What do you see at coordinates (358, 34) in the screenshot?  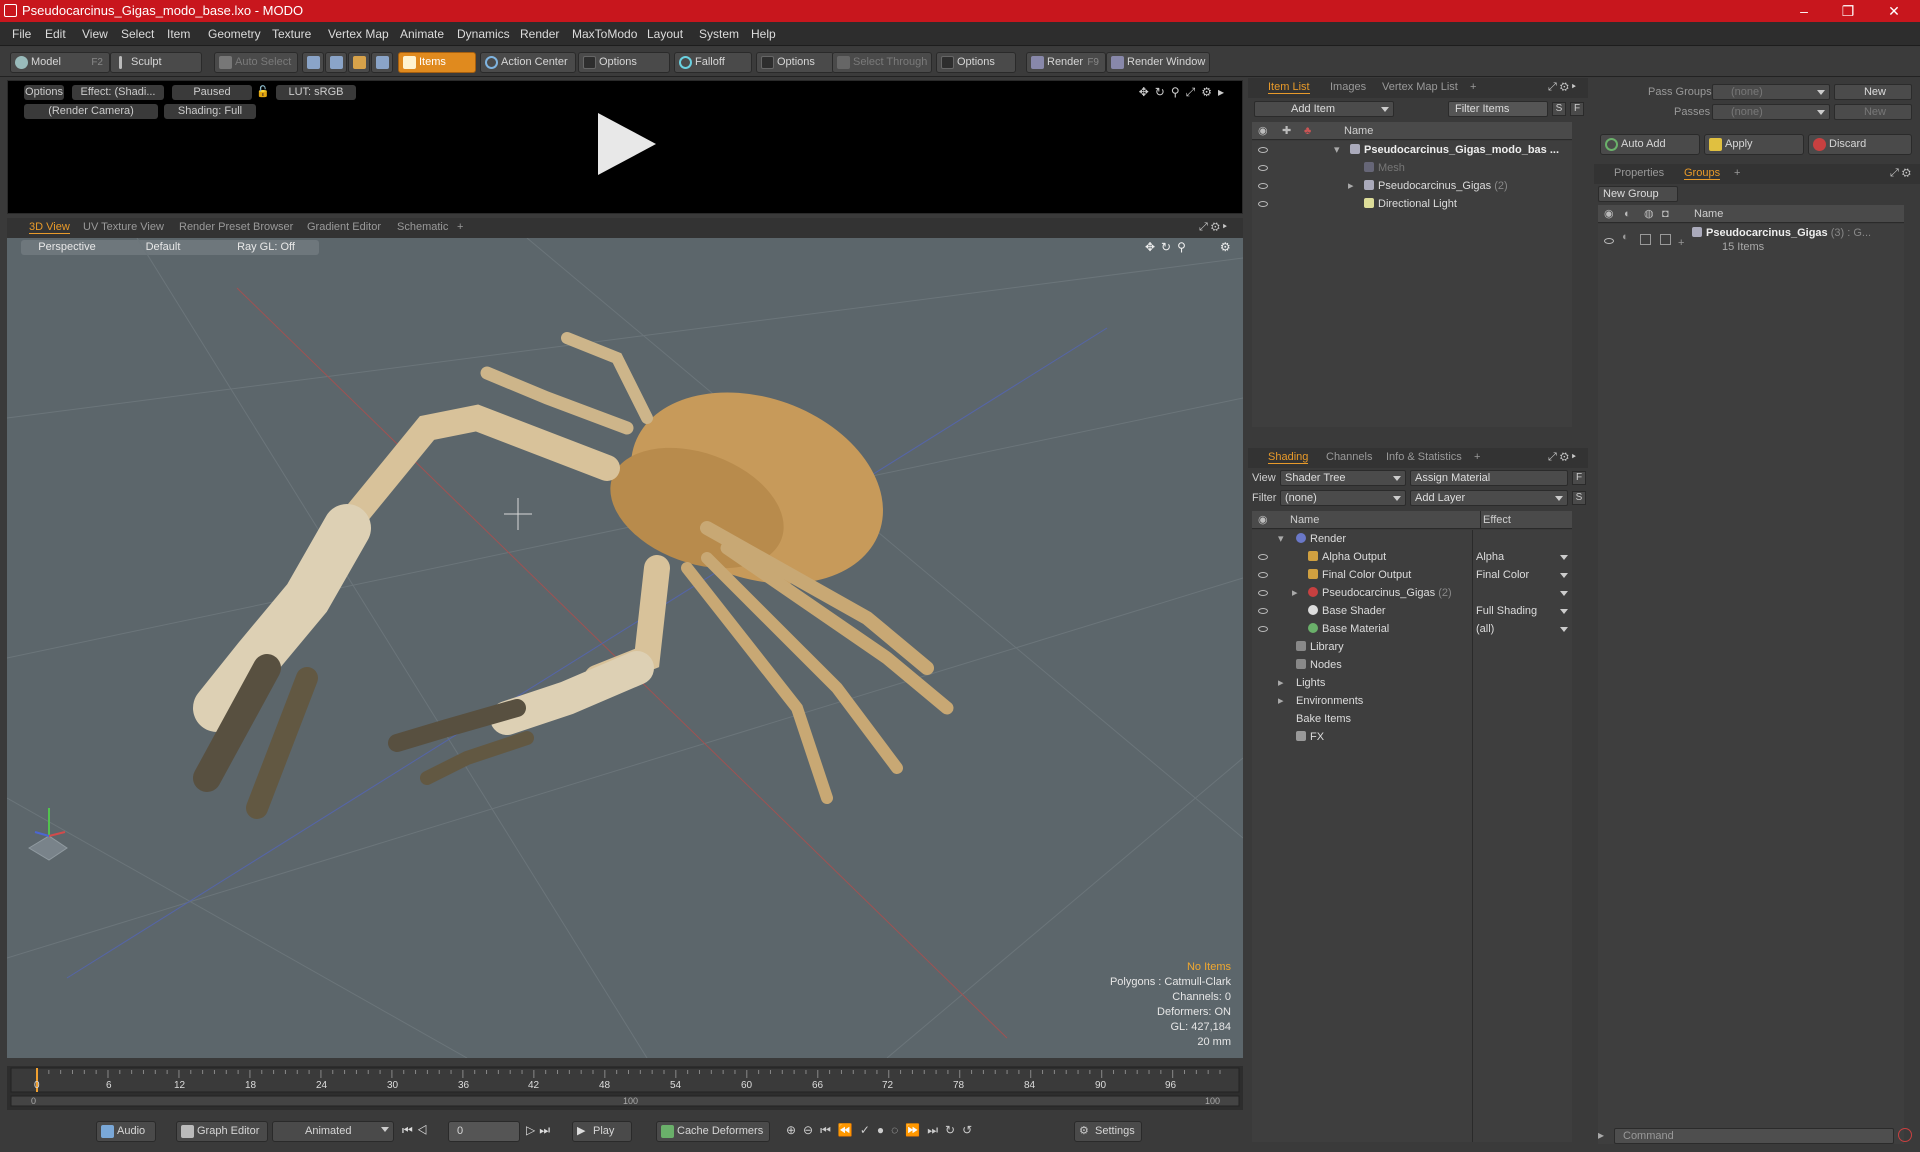 I see `menu-vertex-map: Vertex Map` at bounding box center [358, 34].